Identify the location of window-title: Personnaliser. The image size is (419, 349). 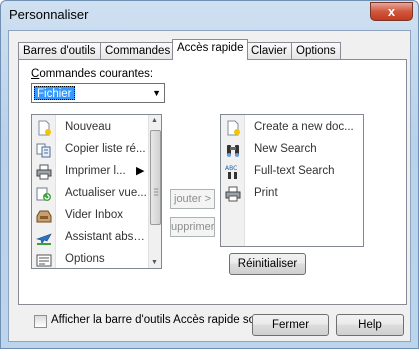
(49, 14).